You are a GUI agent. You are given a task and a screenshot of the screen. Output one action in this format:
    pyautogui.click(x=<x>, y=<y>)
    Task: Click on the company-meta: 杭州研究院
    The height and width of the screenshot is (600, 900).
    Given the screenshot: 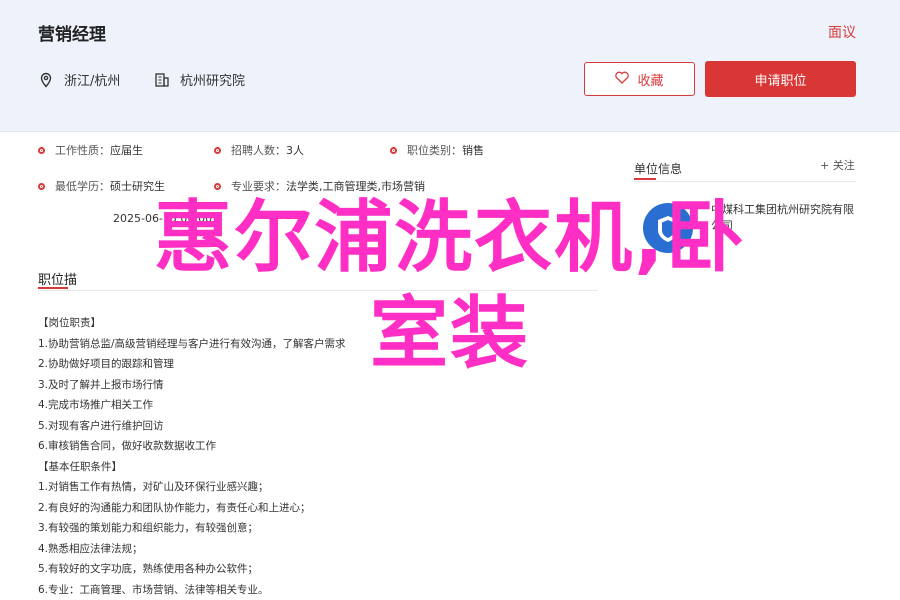 What is the action you would take?
    pyautogui.click(x=199, y=79)
    